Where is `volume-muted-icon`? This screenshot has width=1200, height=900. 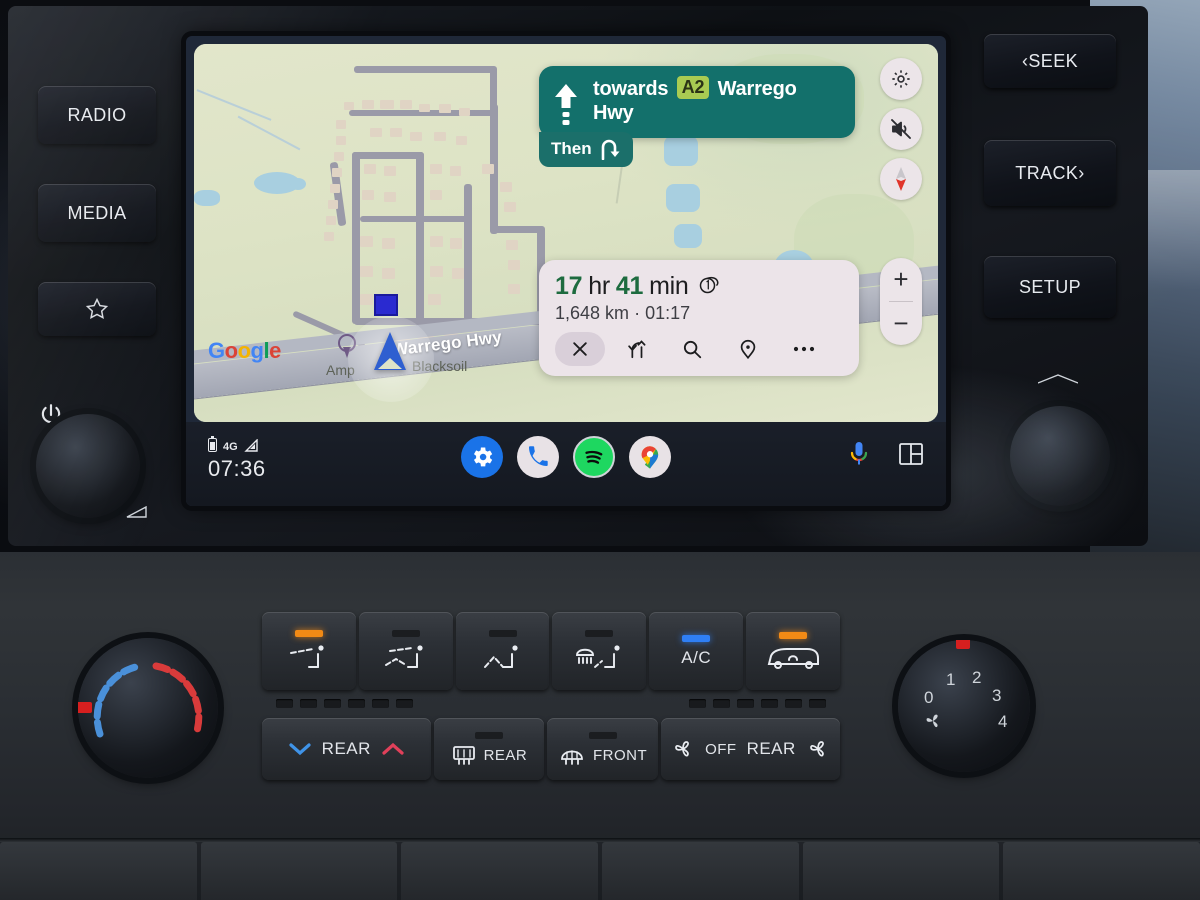 volume-muted-icon is located at coordinates (901, 129).